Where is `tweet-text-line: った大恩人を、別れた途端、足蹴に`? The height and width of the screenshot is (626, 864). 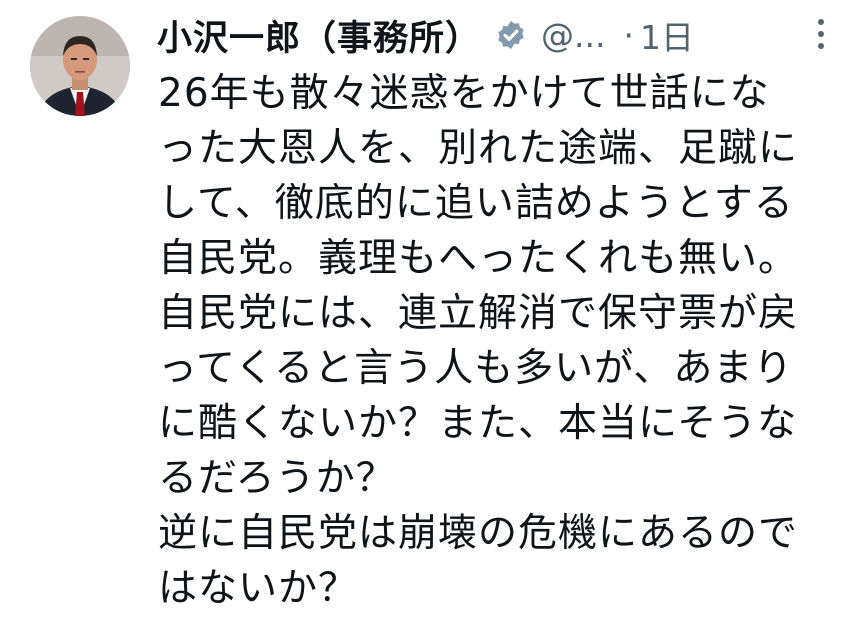 tweet-text-line: った大恩人を、別れた途端、足蹴に is located at coordinates (478, 148).